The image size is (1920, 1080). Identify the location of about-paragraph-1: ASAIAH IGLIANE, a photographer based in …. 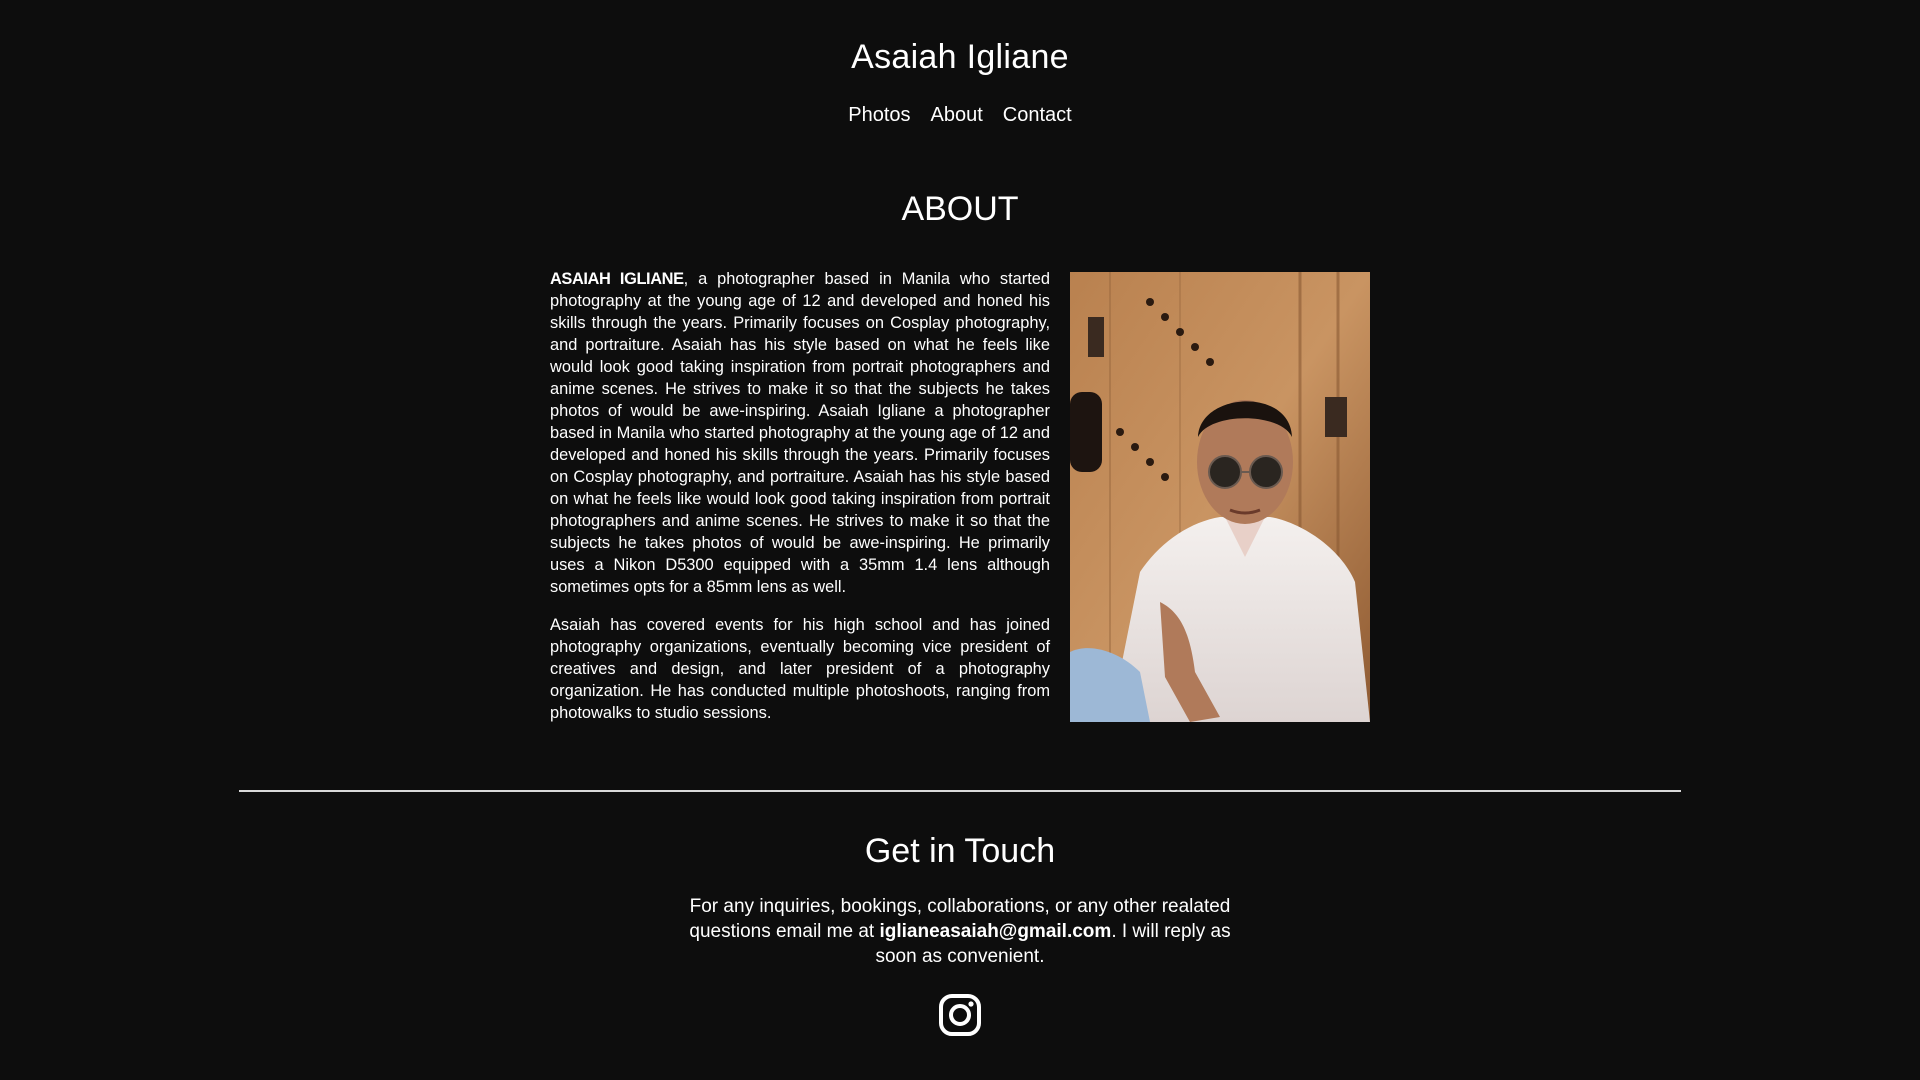
(800, 433).